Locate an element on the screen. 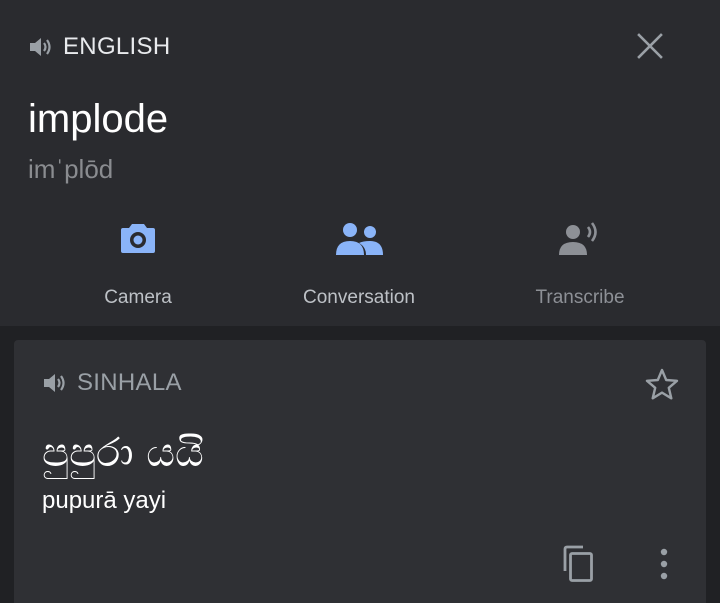  conversation-icon is located at coordinates (359, 239).